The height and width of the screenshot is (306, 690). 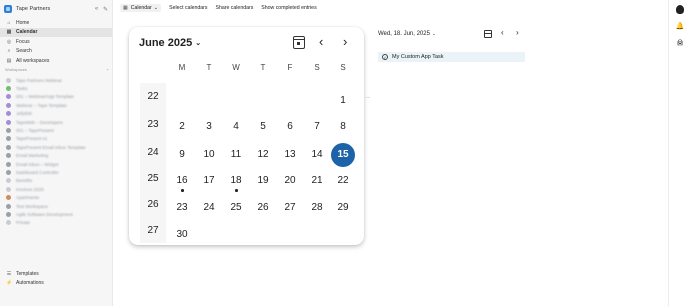 What do you see at coordinates (54, 9) in the screenshot?
I see `workspace-switcher: Tape Partners` at bounding box center [54, 9].